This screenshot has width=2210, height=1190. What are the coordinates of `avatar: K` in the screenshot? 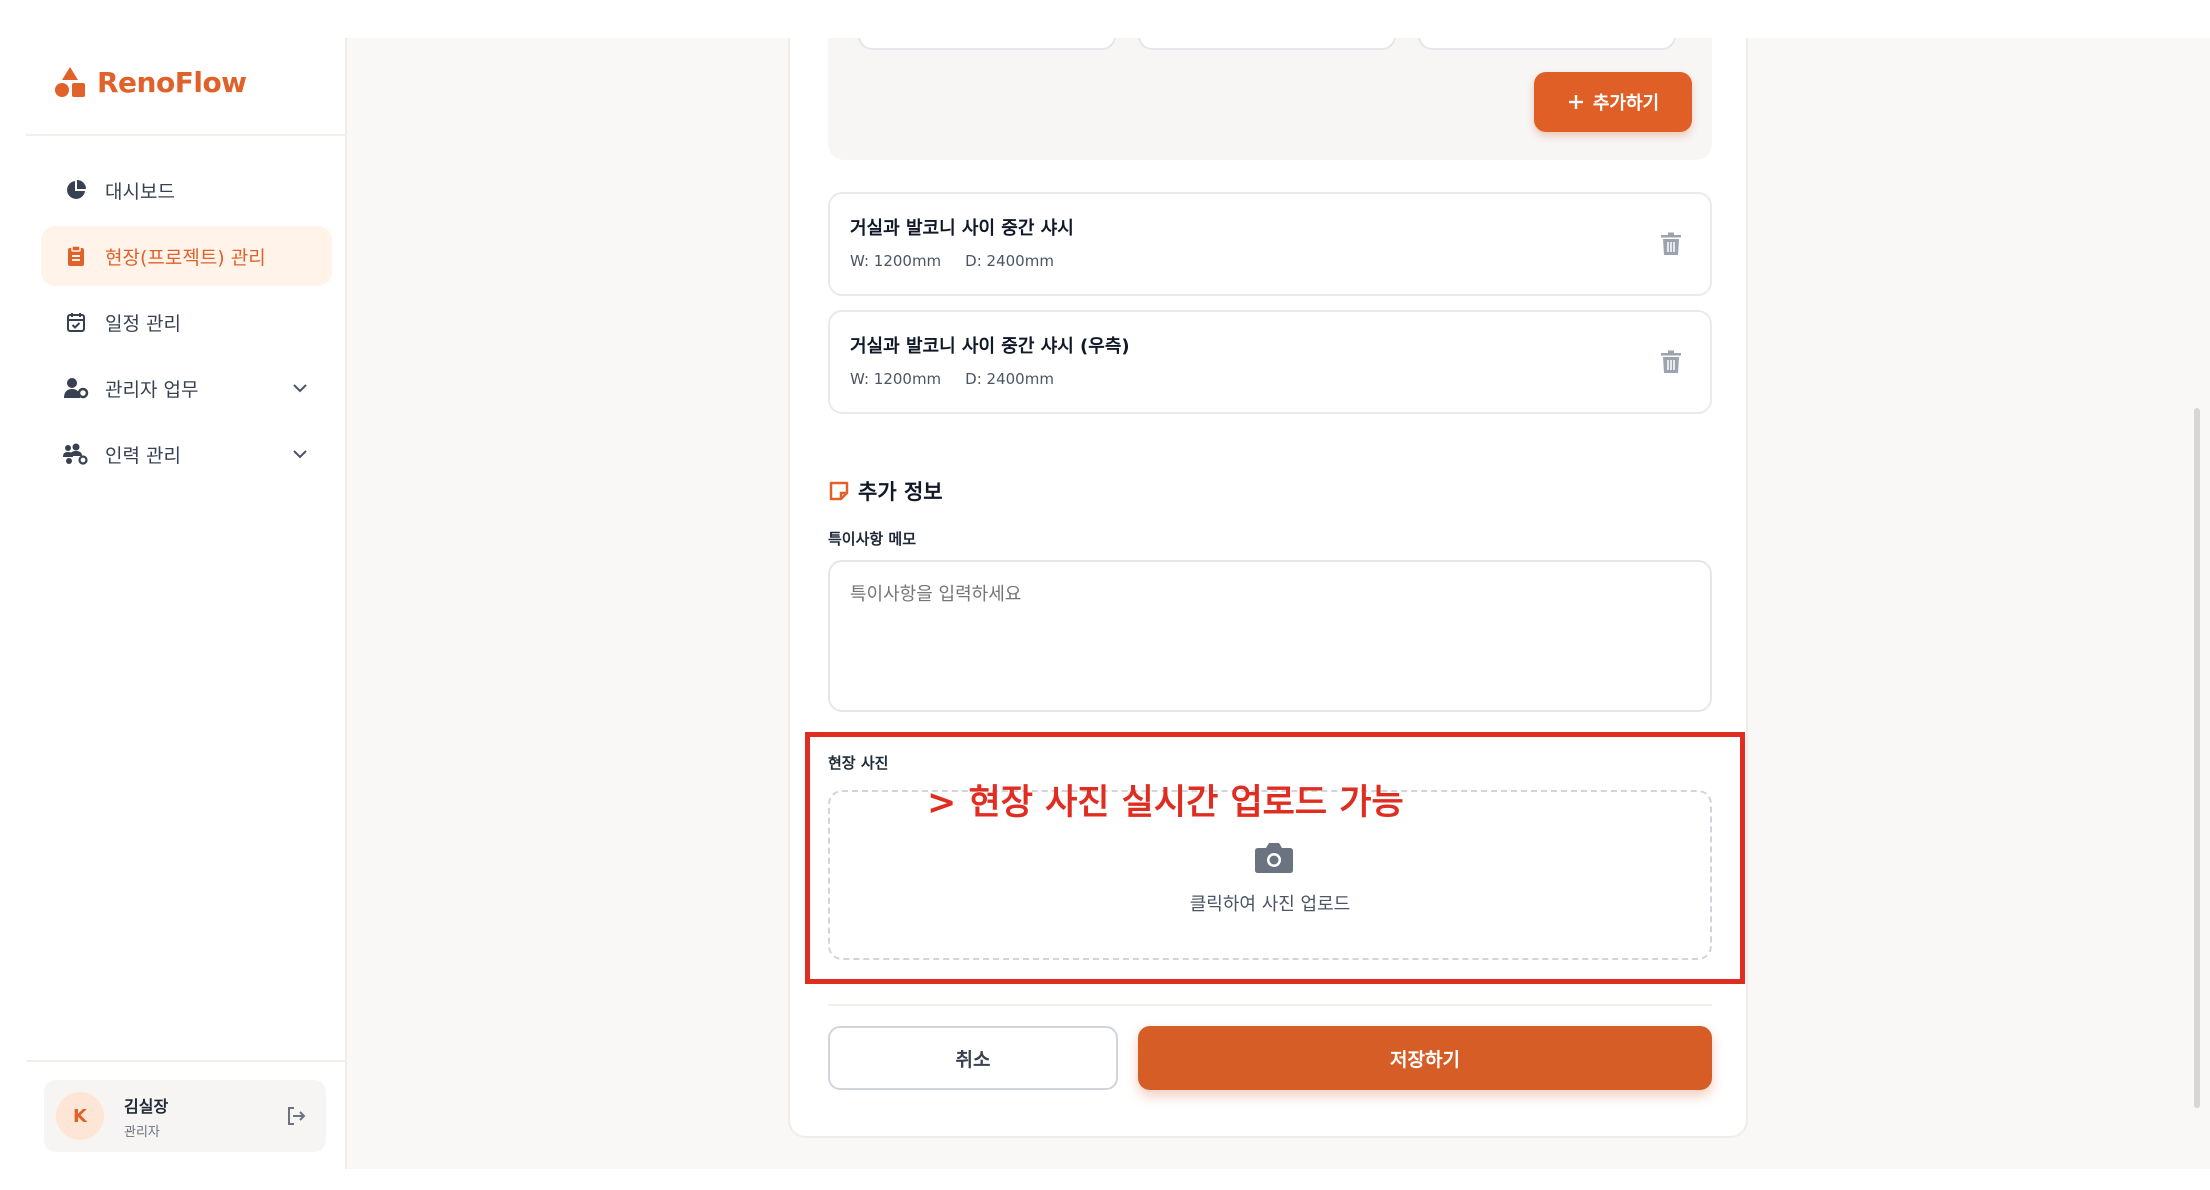 It's located at (80, 1116).